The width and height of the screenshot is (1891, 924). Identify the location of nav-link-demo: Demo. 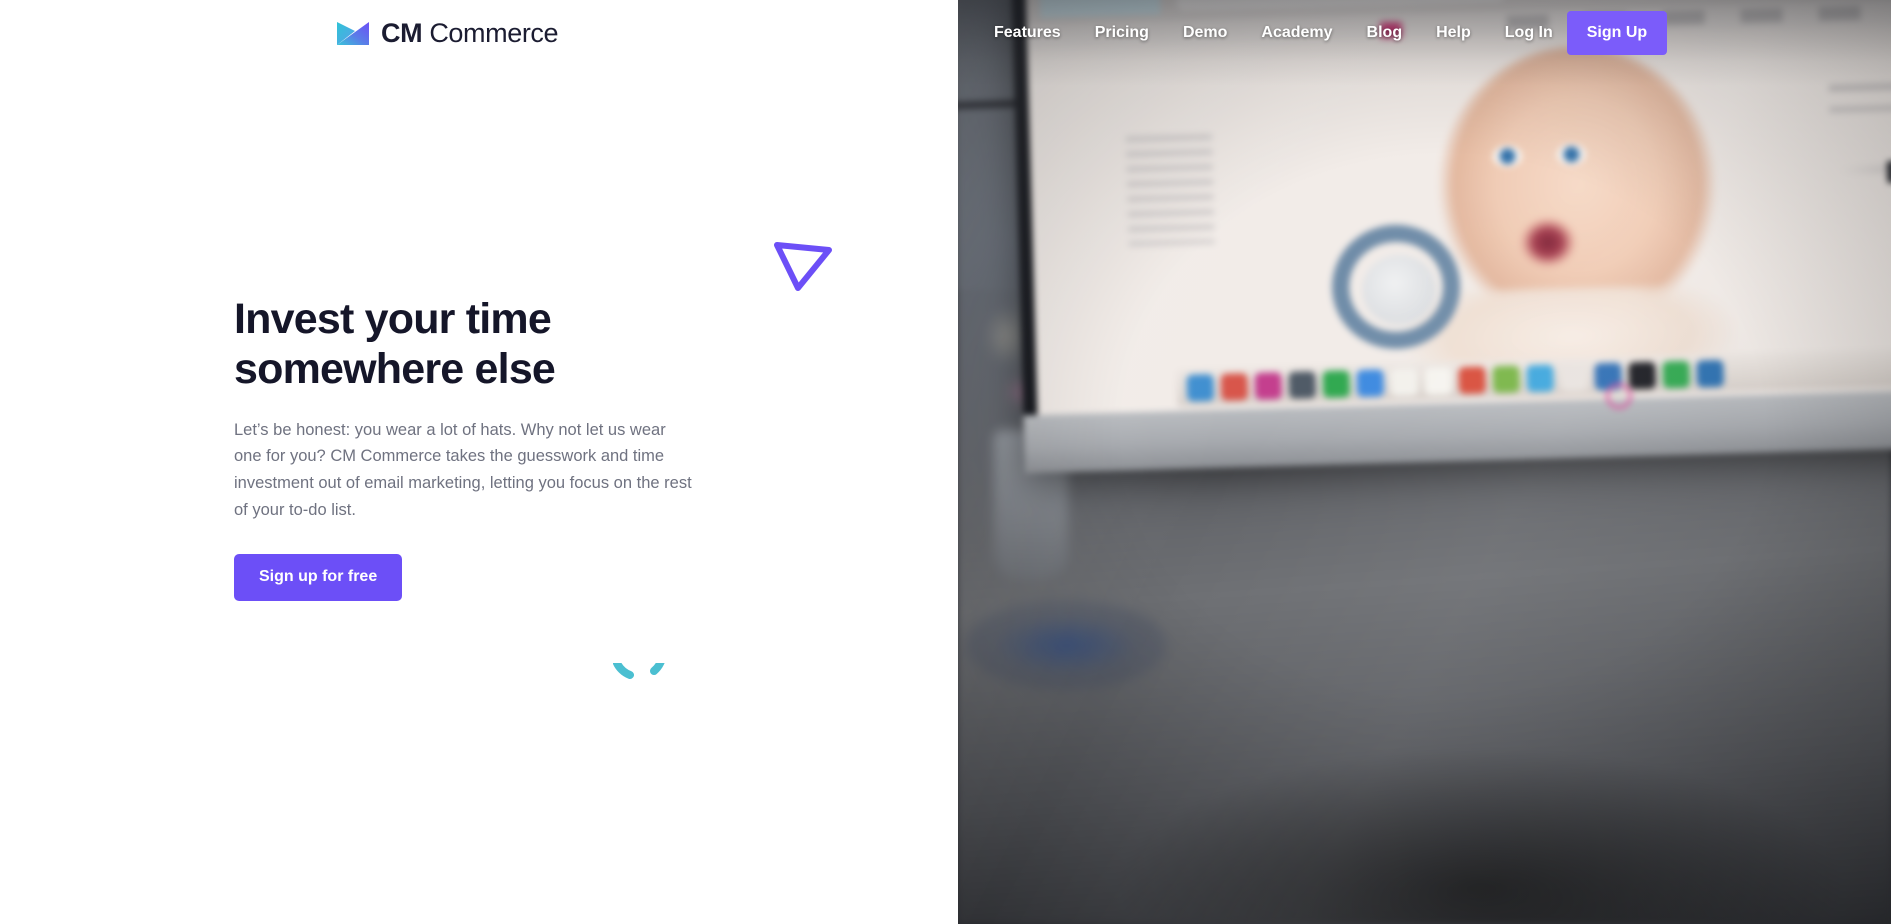
(1205, 33).